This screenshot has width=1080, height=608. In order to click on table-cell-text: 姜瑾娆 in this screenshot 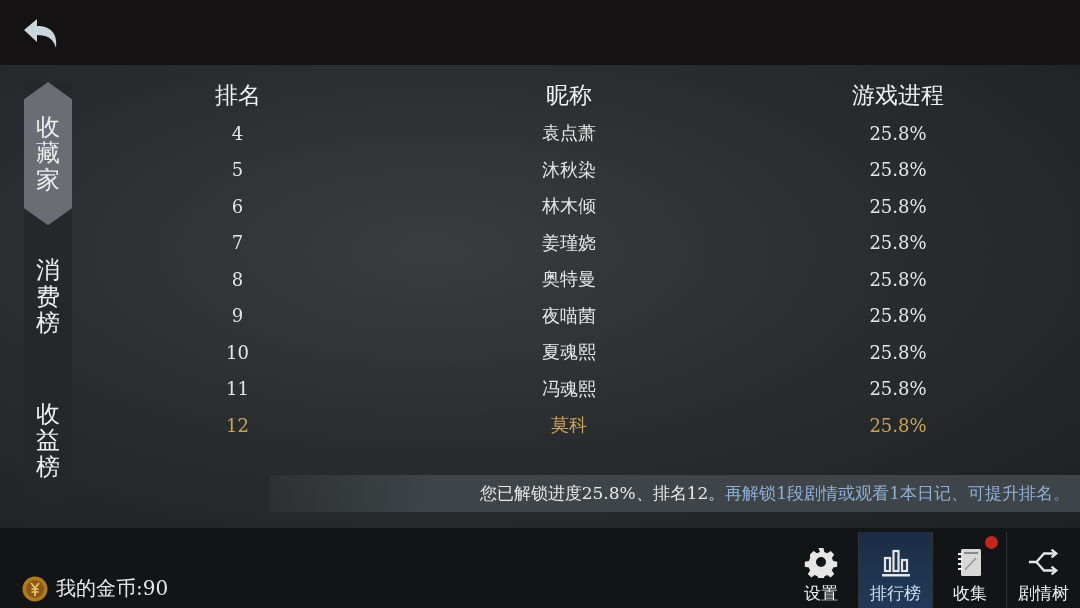, I will do `click(569, 242)`.